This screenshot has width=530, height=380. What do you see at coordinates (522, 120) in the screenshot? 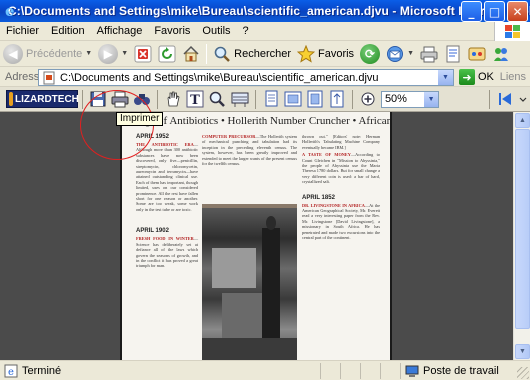
I see `scroll-up-button: ▲` at bounding box center [522, 120].